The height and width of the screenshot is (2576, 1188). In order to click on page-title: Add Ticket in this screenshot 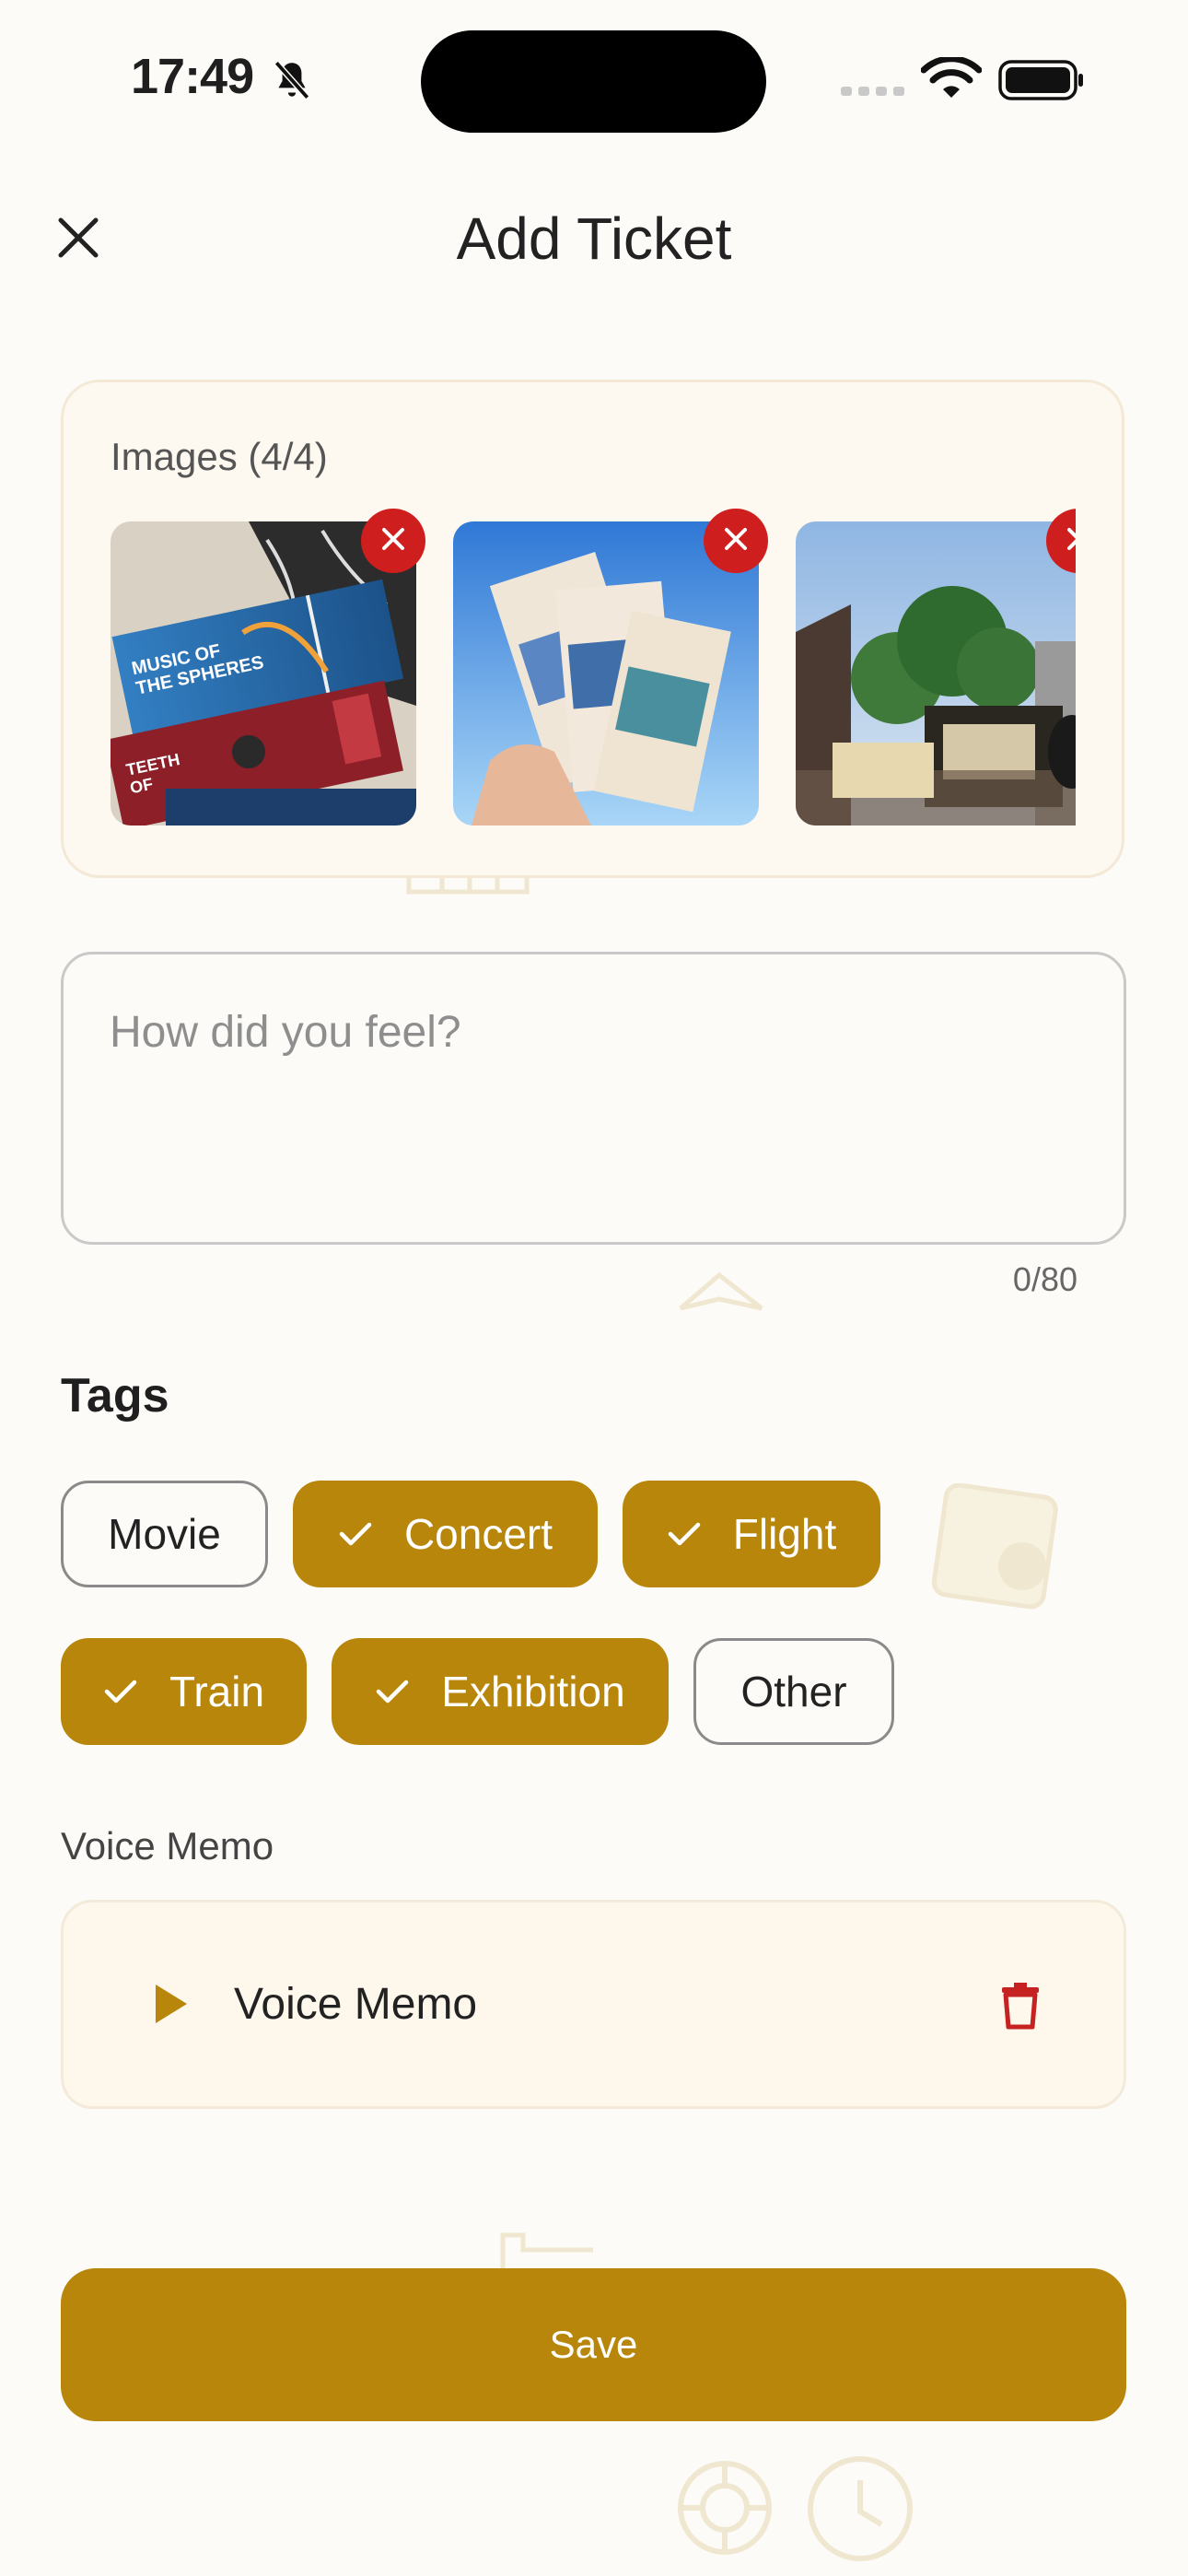, I will do `click(594, 238)`.